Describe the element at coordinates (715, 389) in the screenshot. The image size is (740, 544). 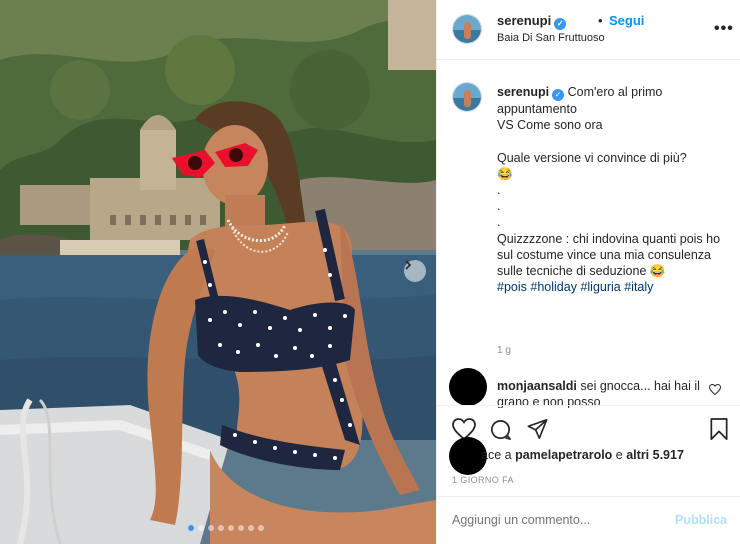
I see `comment-like-heart-icon` at that location.